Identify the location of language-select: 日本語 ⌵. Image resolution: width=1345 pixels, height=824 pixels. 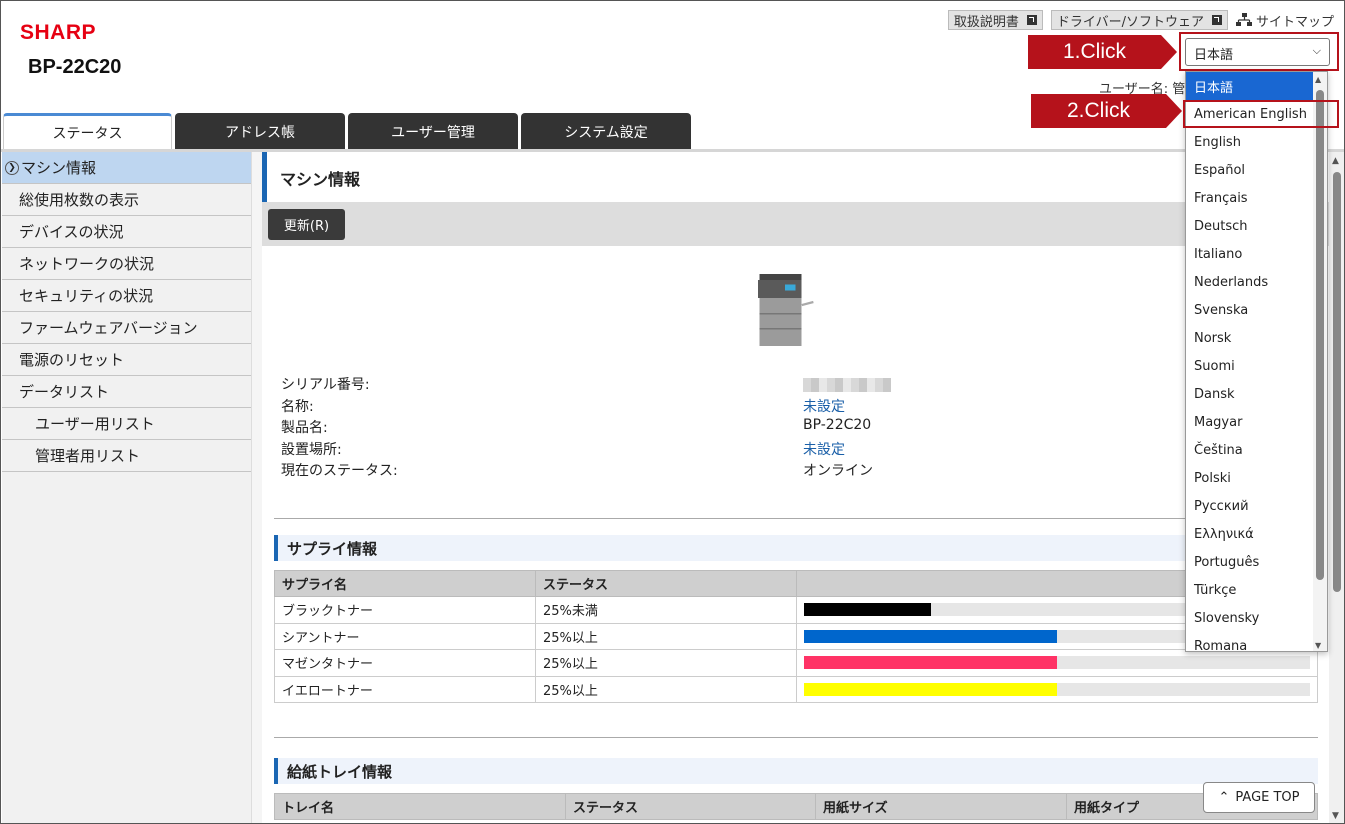
(1257, 52).